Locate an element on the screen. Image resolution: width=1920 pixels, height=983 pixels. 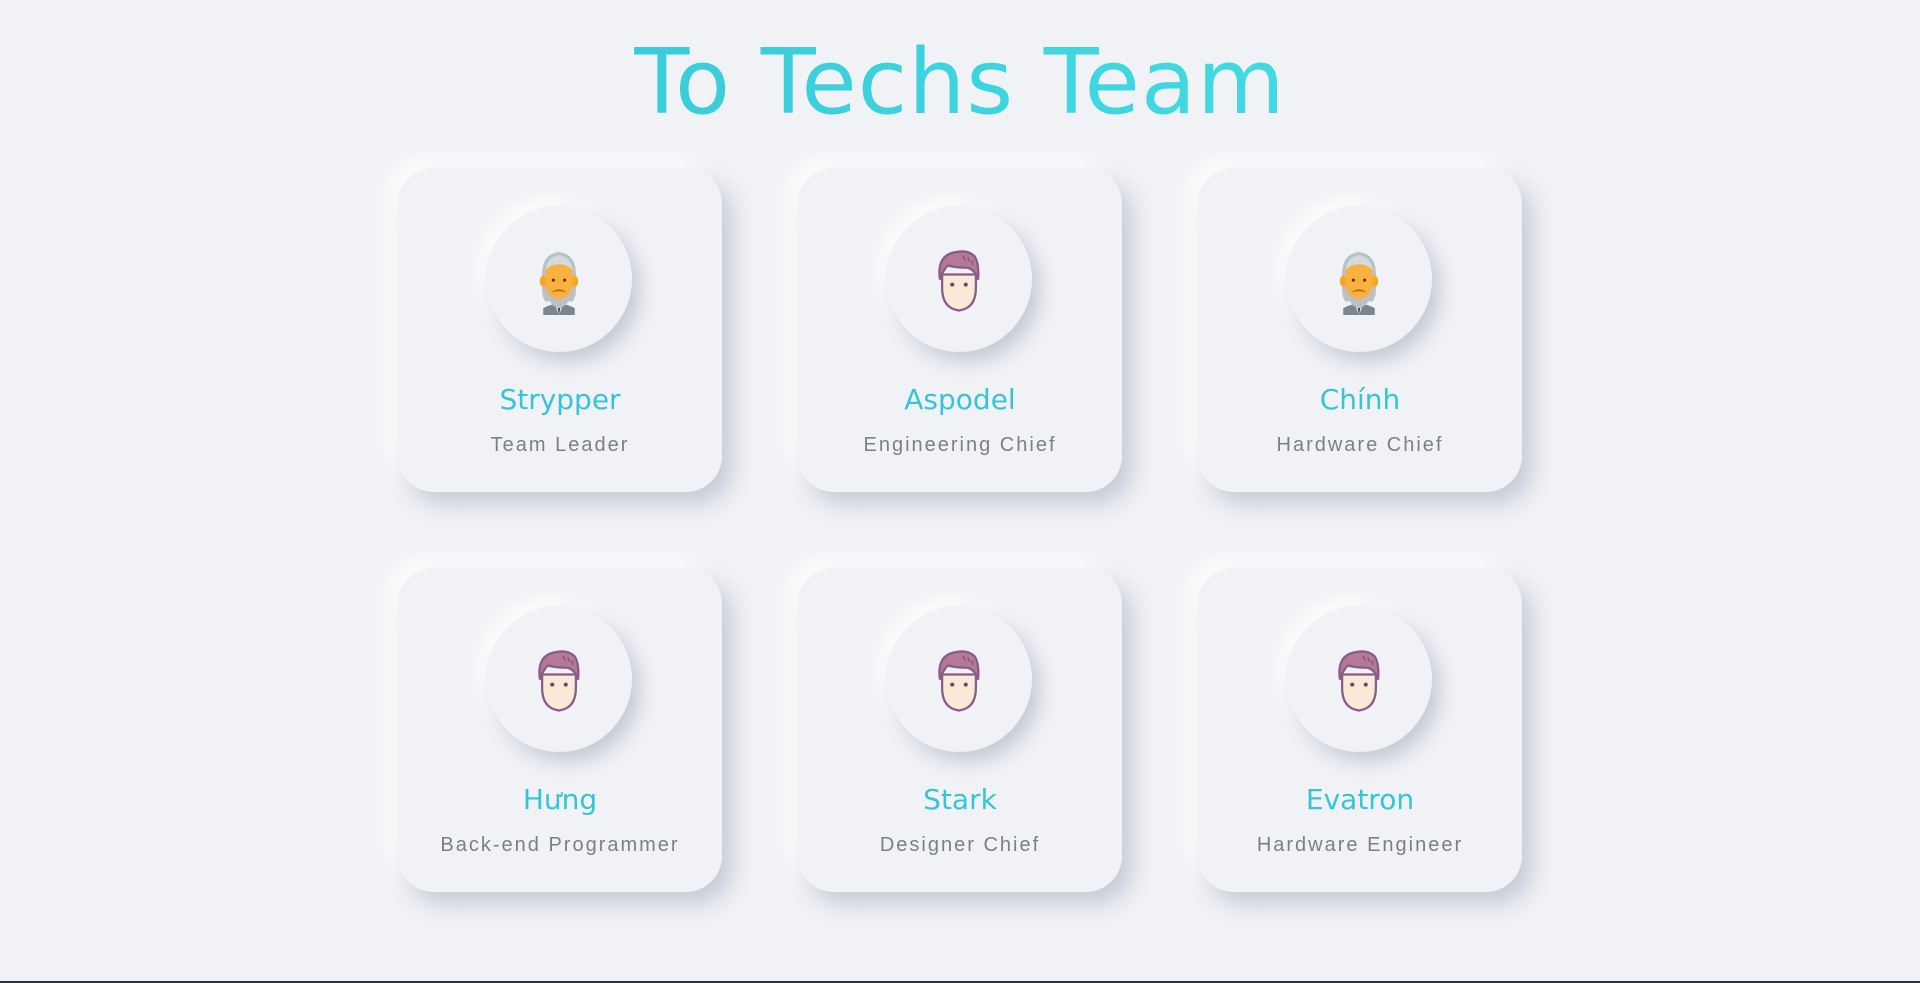
member-card: Strypper Team Leader is located at coordinates (560, 330).